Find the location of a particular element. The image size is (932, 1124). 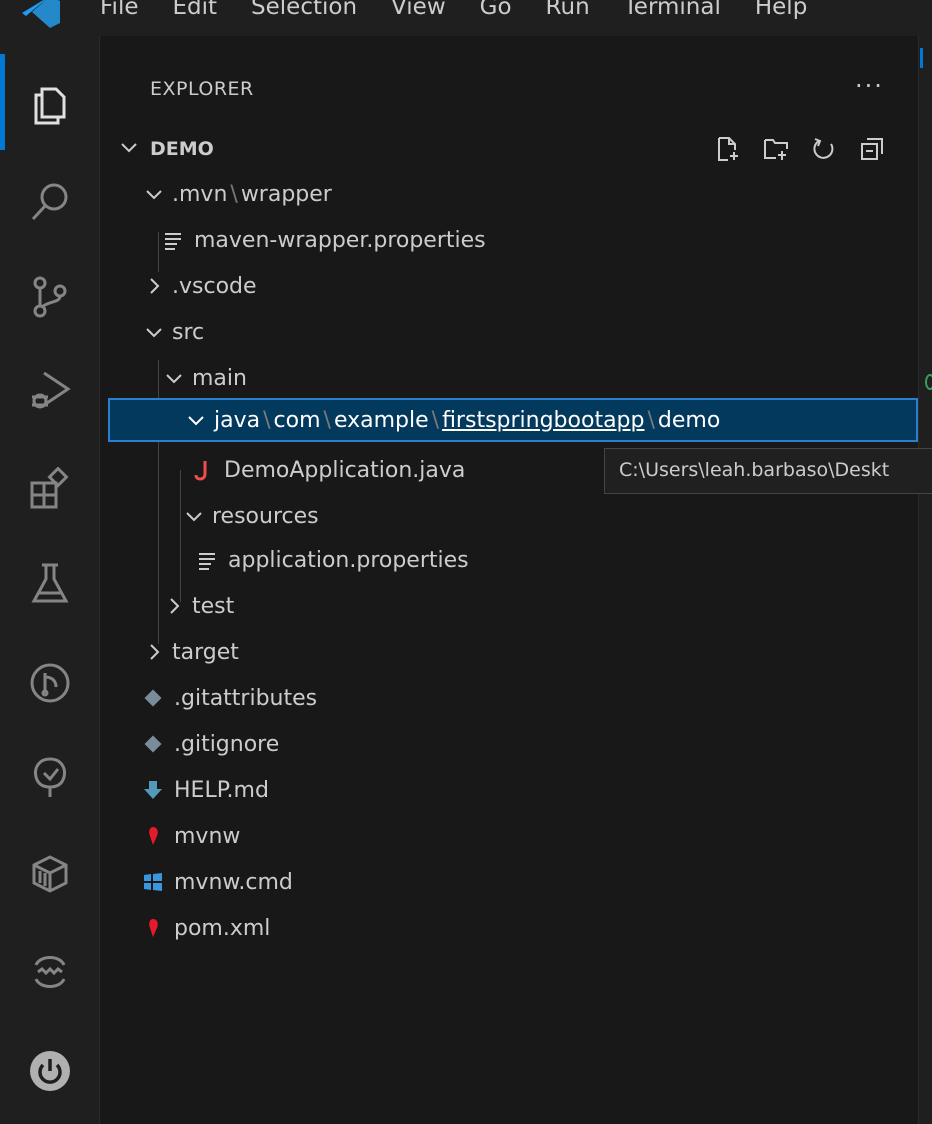

tree-item-label: .gitignore is located at coordinates (227, 744).